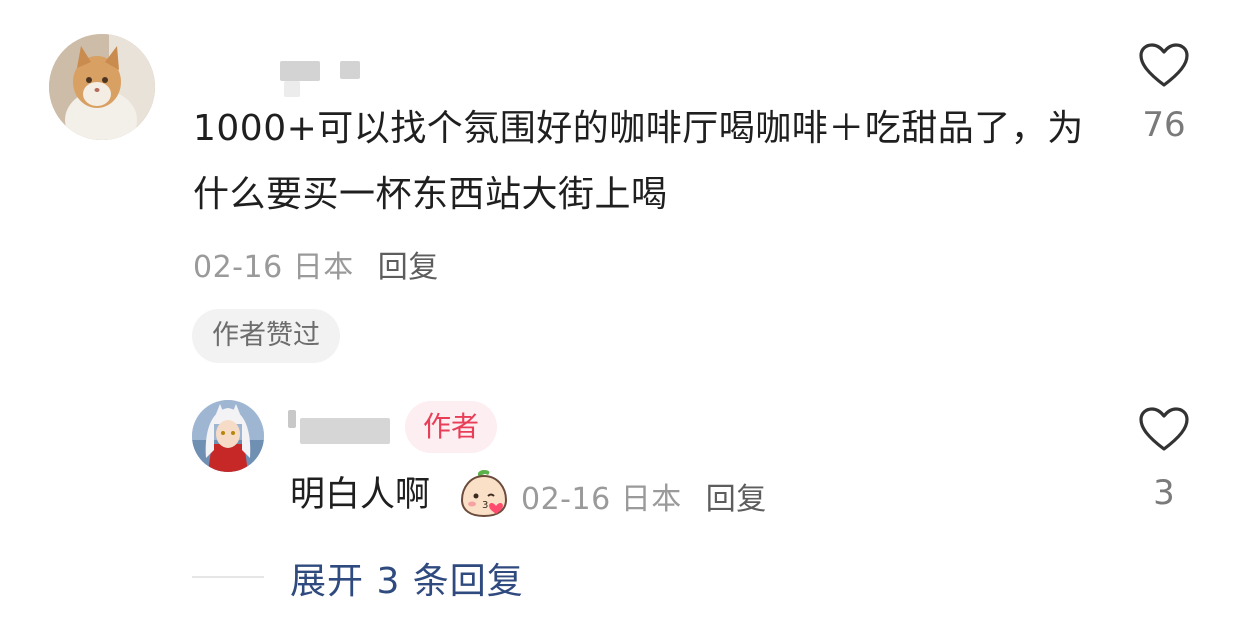  I want to click on cat-avatar, so click(102, 87).